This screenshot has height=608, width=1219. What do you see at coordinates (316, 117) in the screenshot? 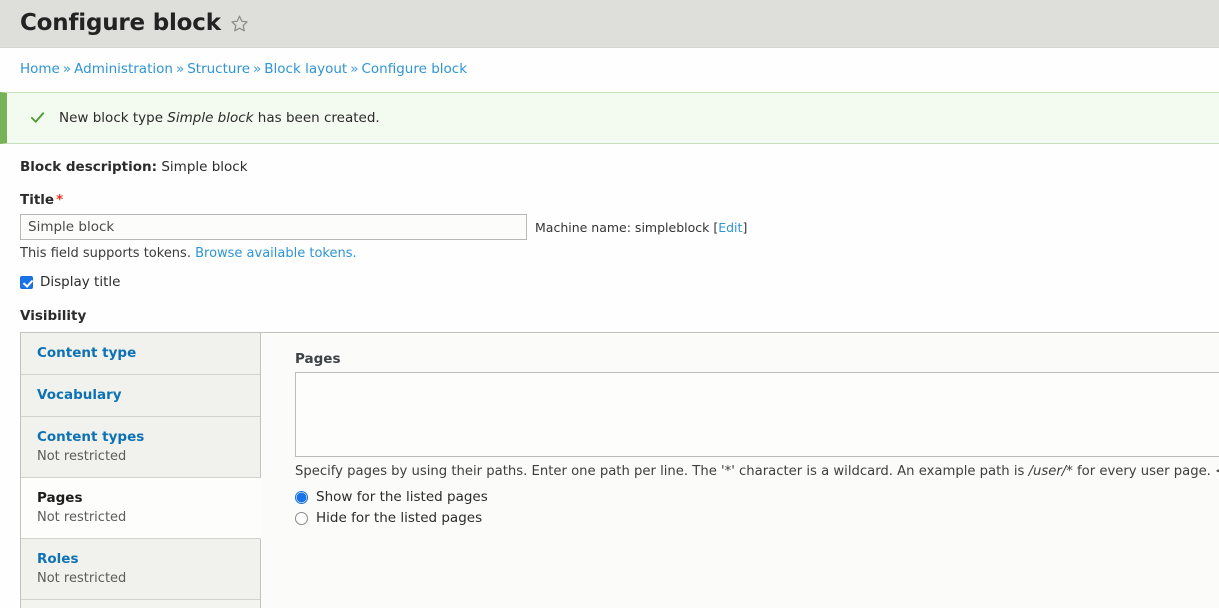
I see `status-suffix: has been created.` at bounding box center [316, 117].